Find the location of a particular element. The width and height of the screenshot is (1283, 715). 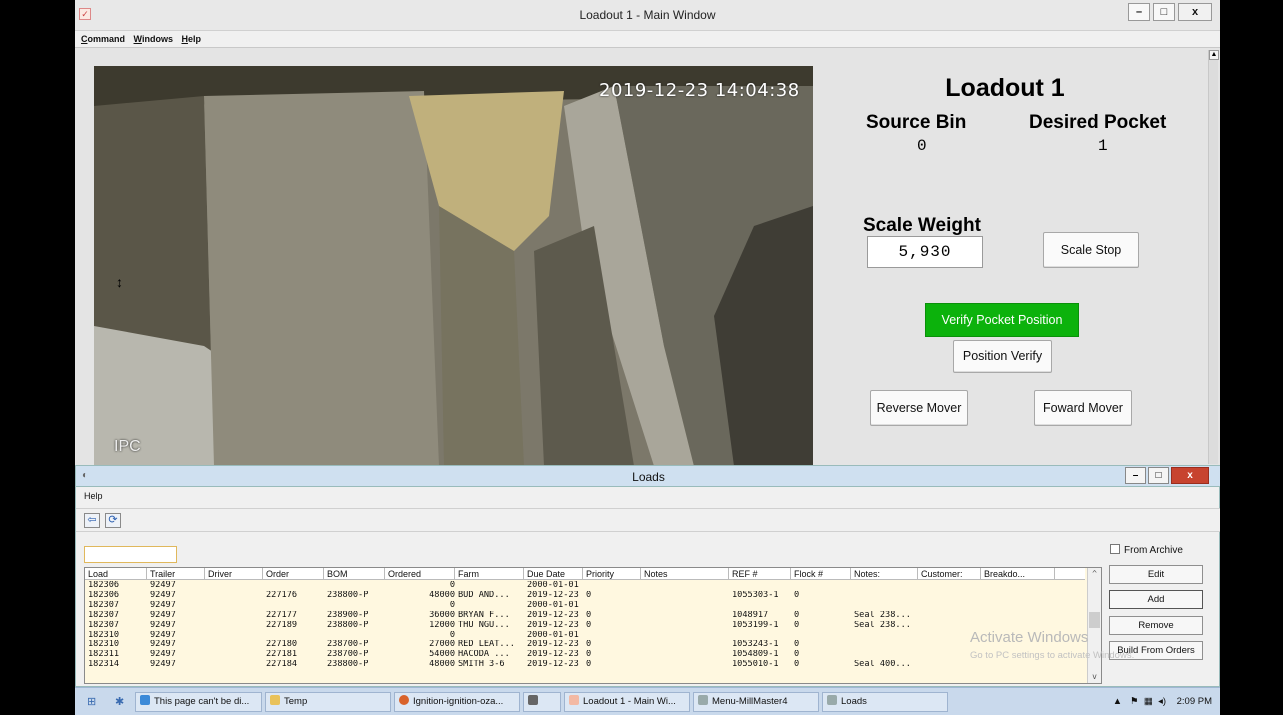

column-header: Priority is located at coordinates (612, 574).